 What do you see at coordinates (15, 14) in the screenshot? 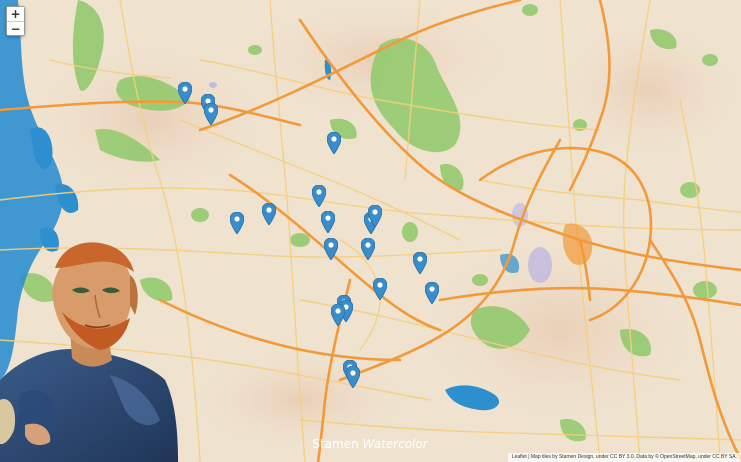
I see `zoom-in-button: +` at bounding box center [15, 14].